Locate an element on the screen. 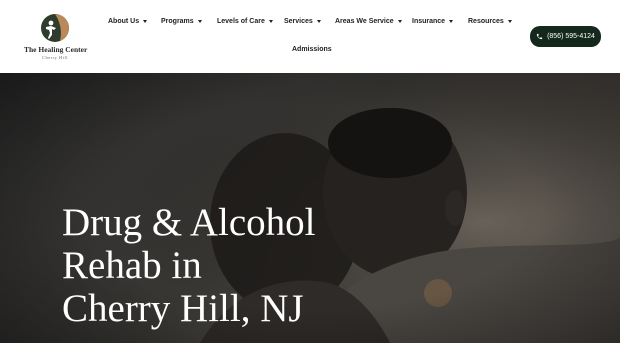 The height and width of the screenshot is (343, 620). nav-about-us-label: About Us is located at coordinates (124, 21).